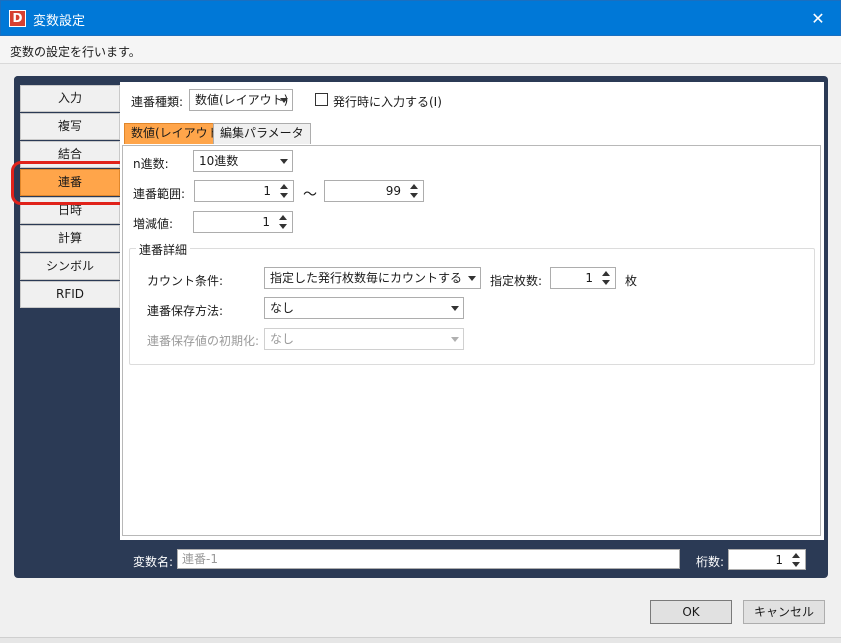  I want to click on base-value: 10進数, so click(219, 161).